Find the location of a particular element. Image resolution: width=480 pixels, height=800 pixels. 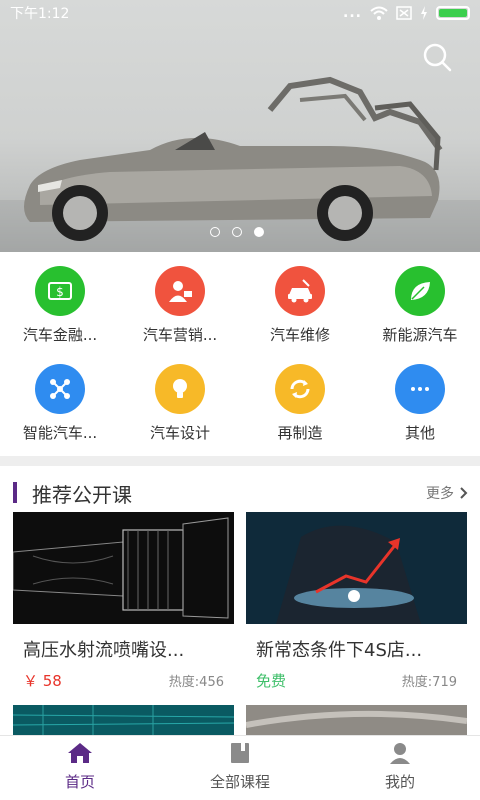

category-design: 汽车设计 is located at coordinates (180, 403).